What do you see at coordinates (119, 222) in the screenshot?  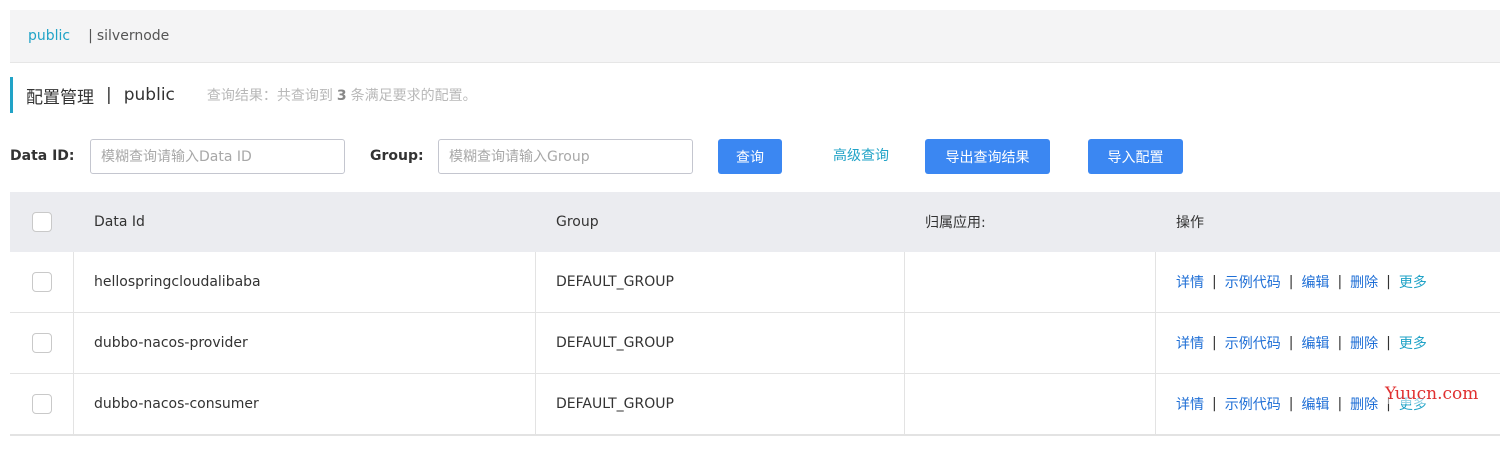 I see `column-header-data-id: Data Id` at bounding box center [119, 222].